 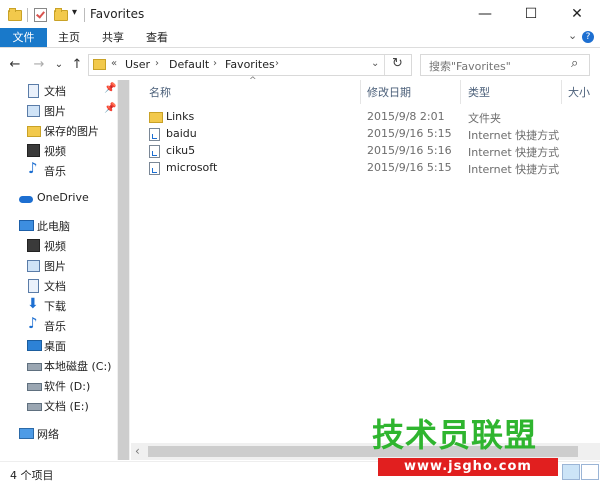 What do you see at coordinates (33, 245) in the screenshot?
I see `videos-icon` at bounding box center [33, 245].